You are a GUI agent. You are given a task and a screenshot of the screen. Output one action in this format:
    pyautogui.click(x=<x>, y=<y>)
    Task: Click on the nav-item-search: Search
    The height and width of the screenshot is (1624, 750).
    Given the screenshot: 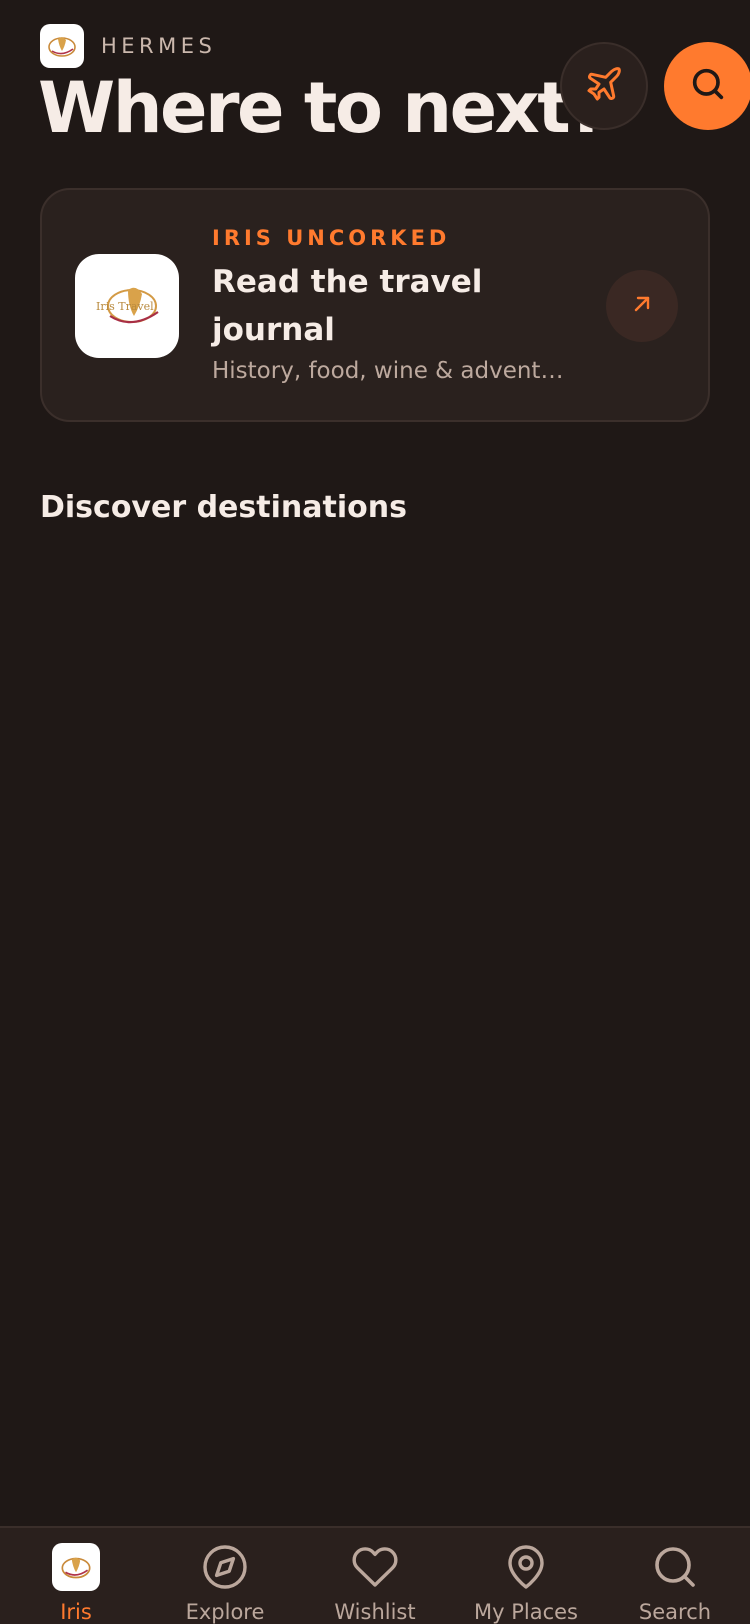 What is the action you would take?
    pyautogui.click(x=675, y=1583)
    